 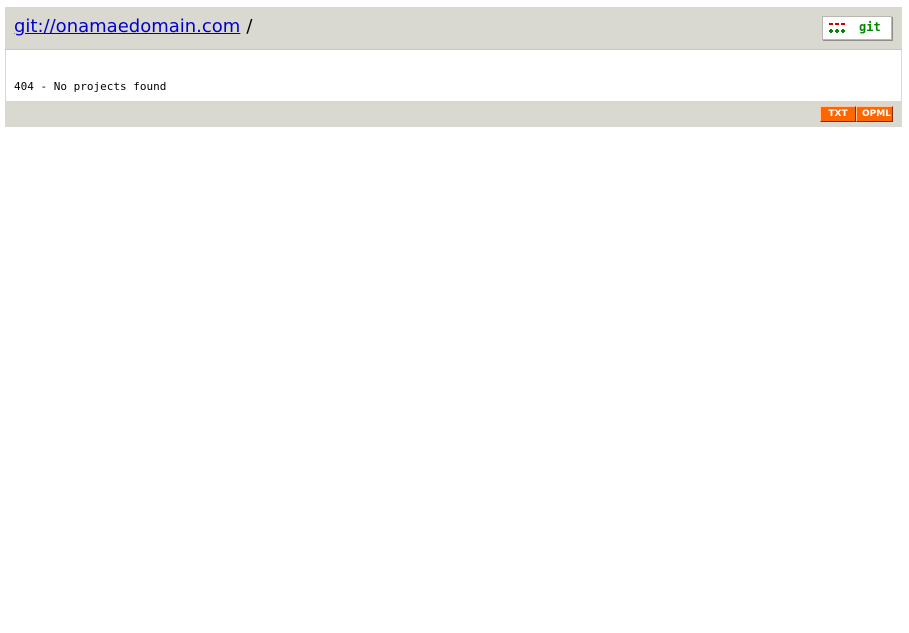 I want to click on breadcrumb: git://onamaedomain.com /, so click(x=133, y=27).